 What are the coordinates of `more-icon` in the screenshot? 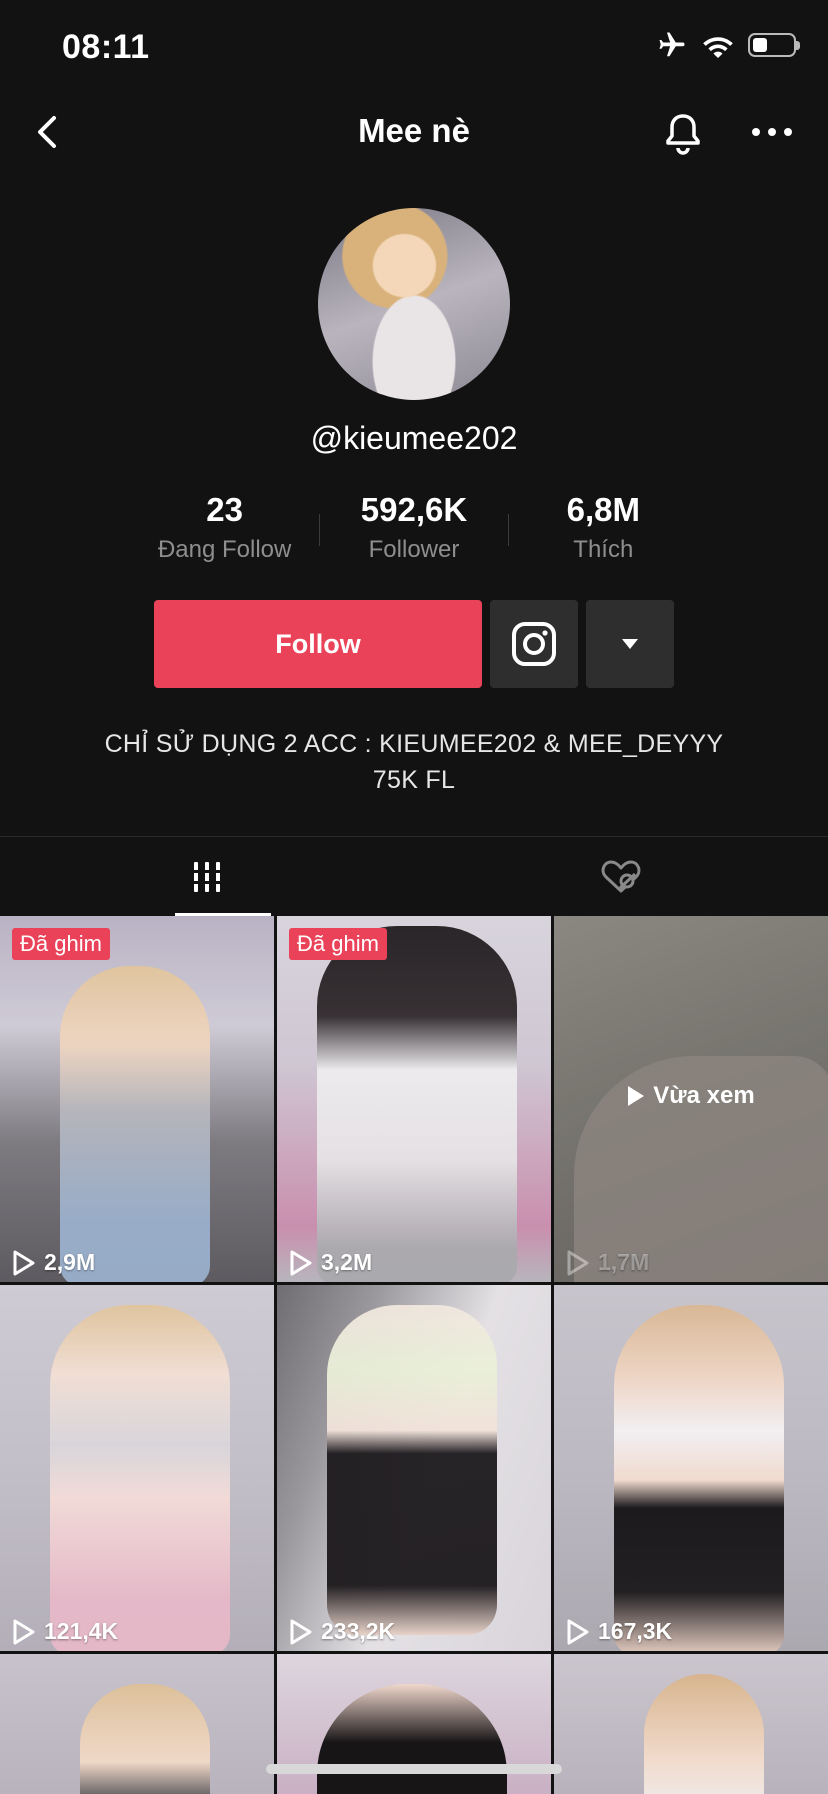 It's located at (772, 132).